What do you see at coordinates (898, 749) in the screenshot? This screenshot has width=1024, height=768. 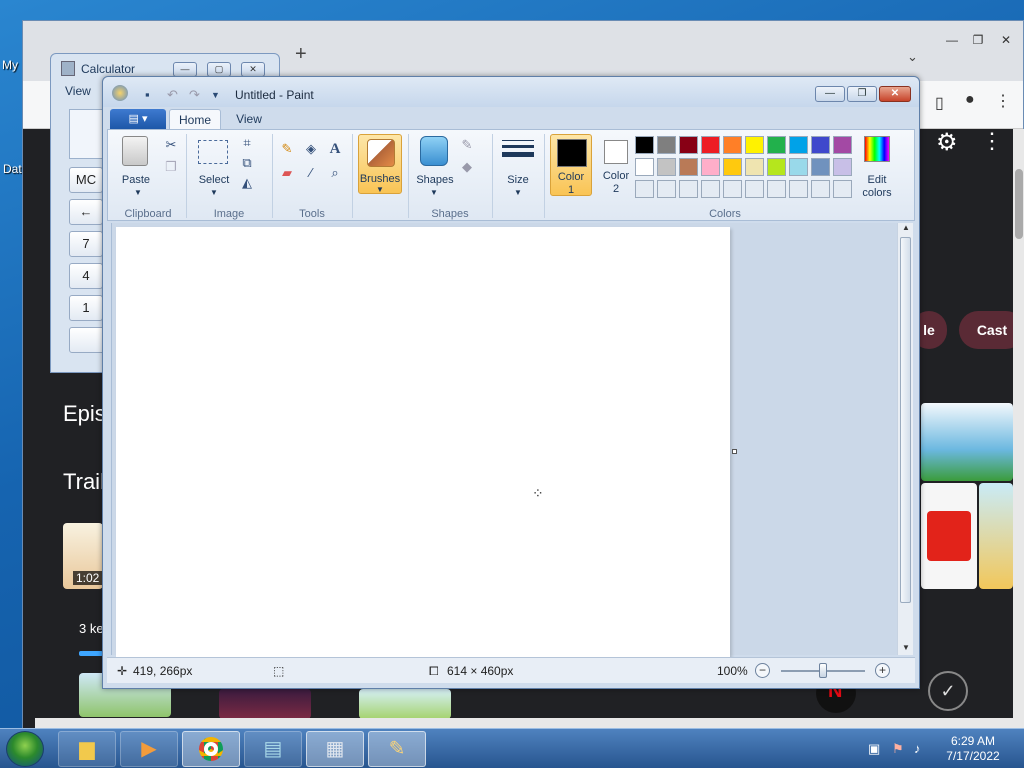 I see `action-center-icon: ⚑` at bounding box center [898, 749].